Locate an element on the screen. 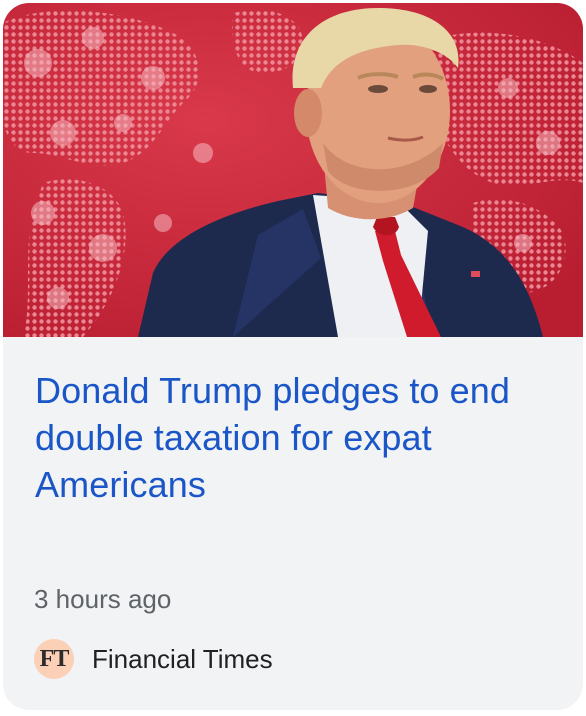 This screenshot has height=716, width=586. source-logo-text: FT is located at coordinates (54, 659).